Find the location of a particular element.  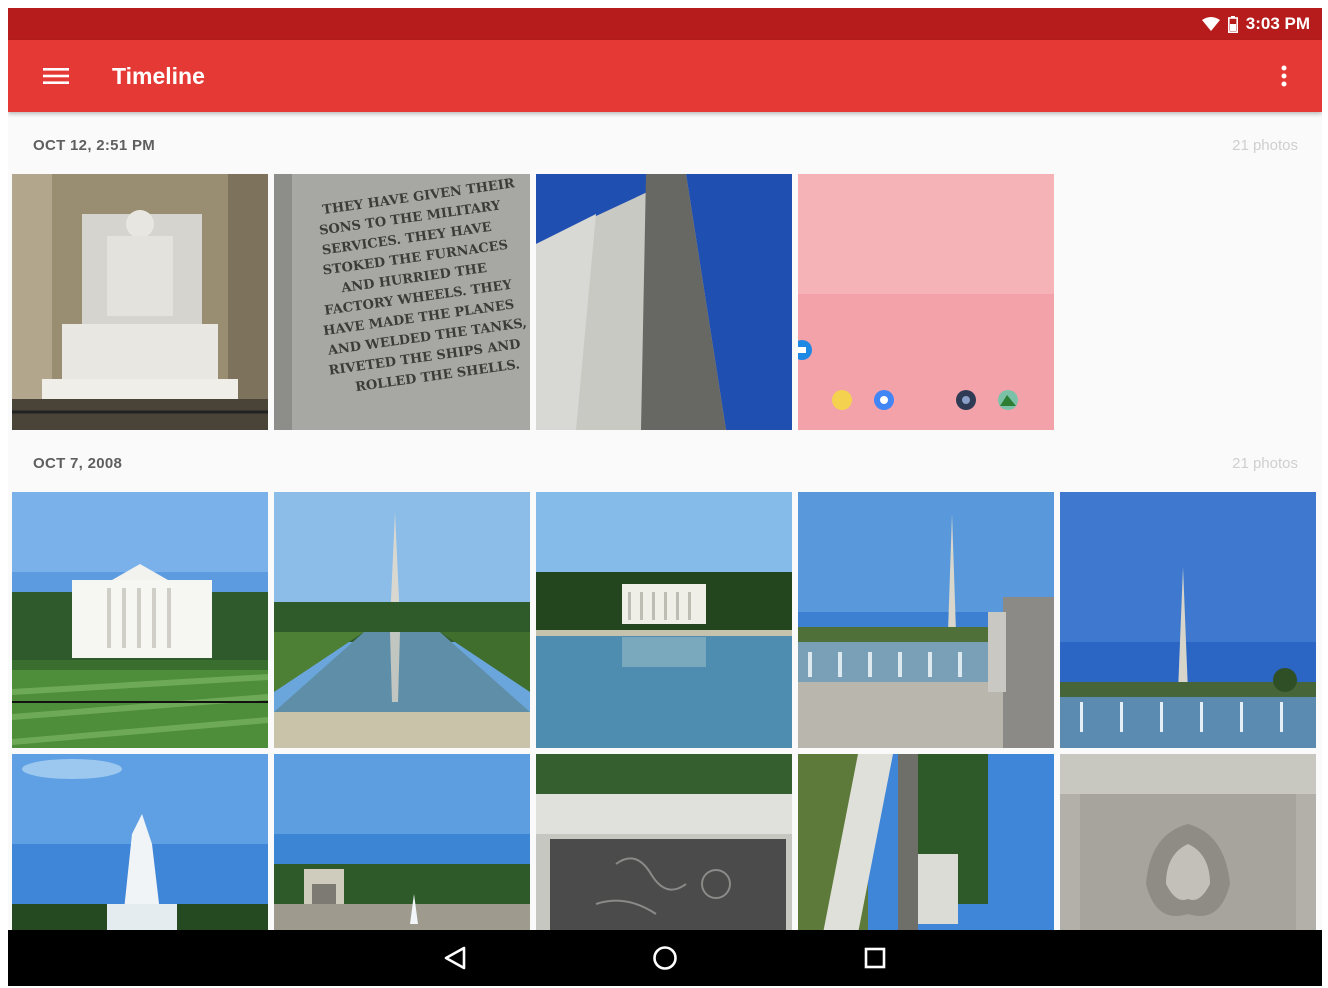

camera-icon is located at coordinates (966, 400).